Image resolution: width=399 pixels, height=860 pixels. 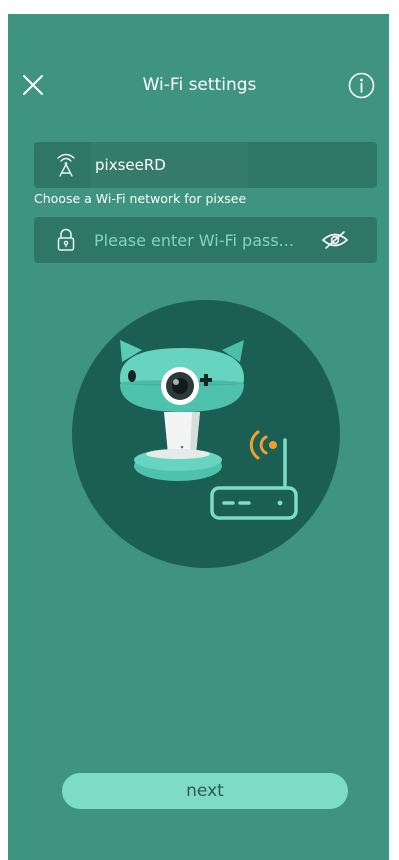 I want to click on info-button, so click(x=361, y=85).